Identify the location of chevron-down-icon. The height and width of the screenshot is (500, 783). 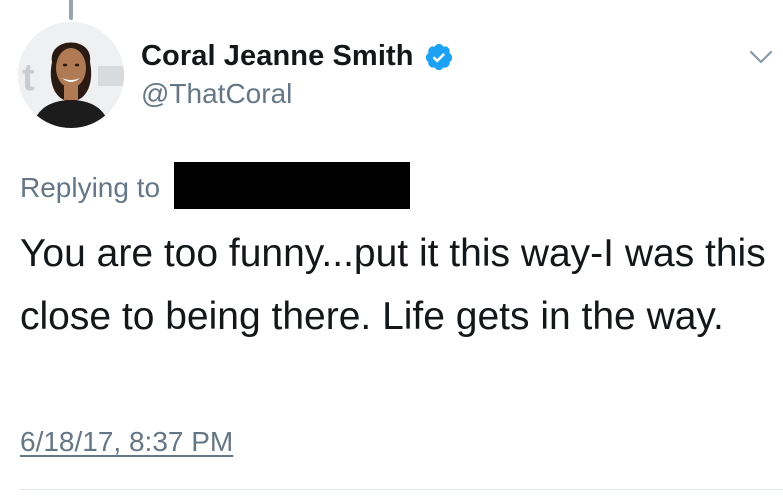
(761, 57).